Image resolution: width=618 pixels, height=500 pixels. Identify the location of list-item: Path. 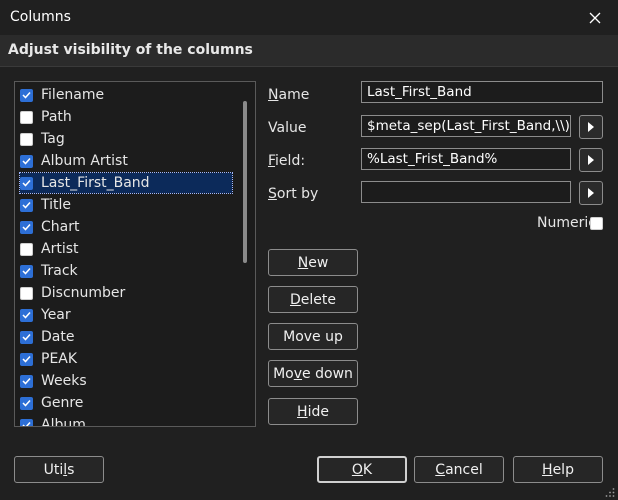
(46, 117).